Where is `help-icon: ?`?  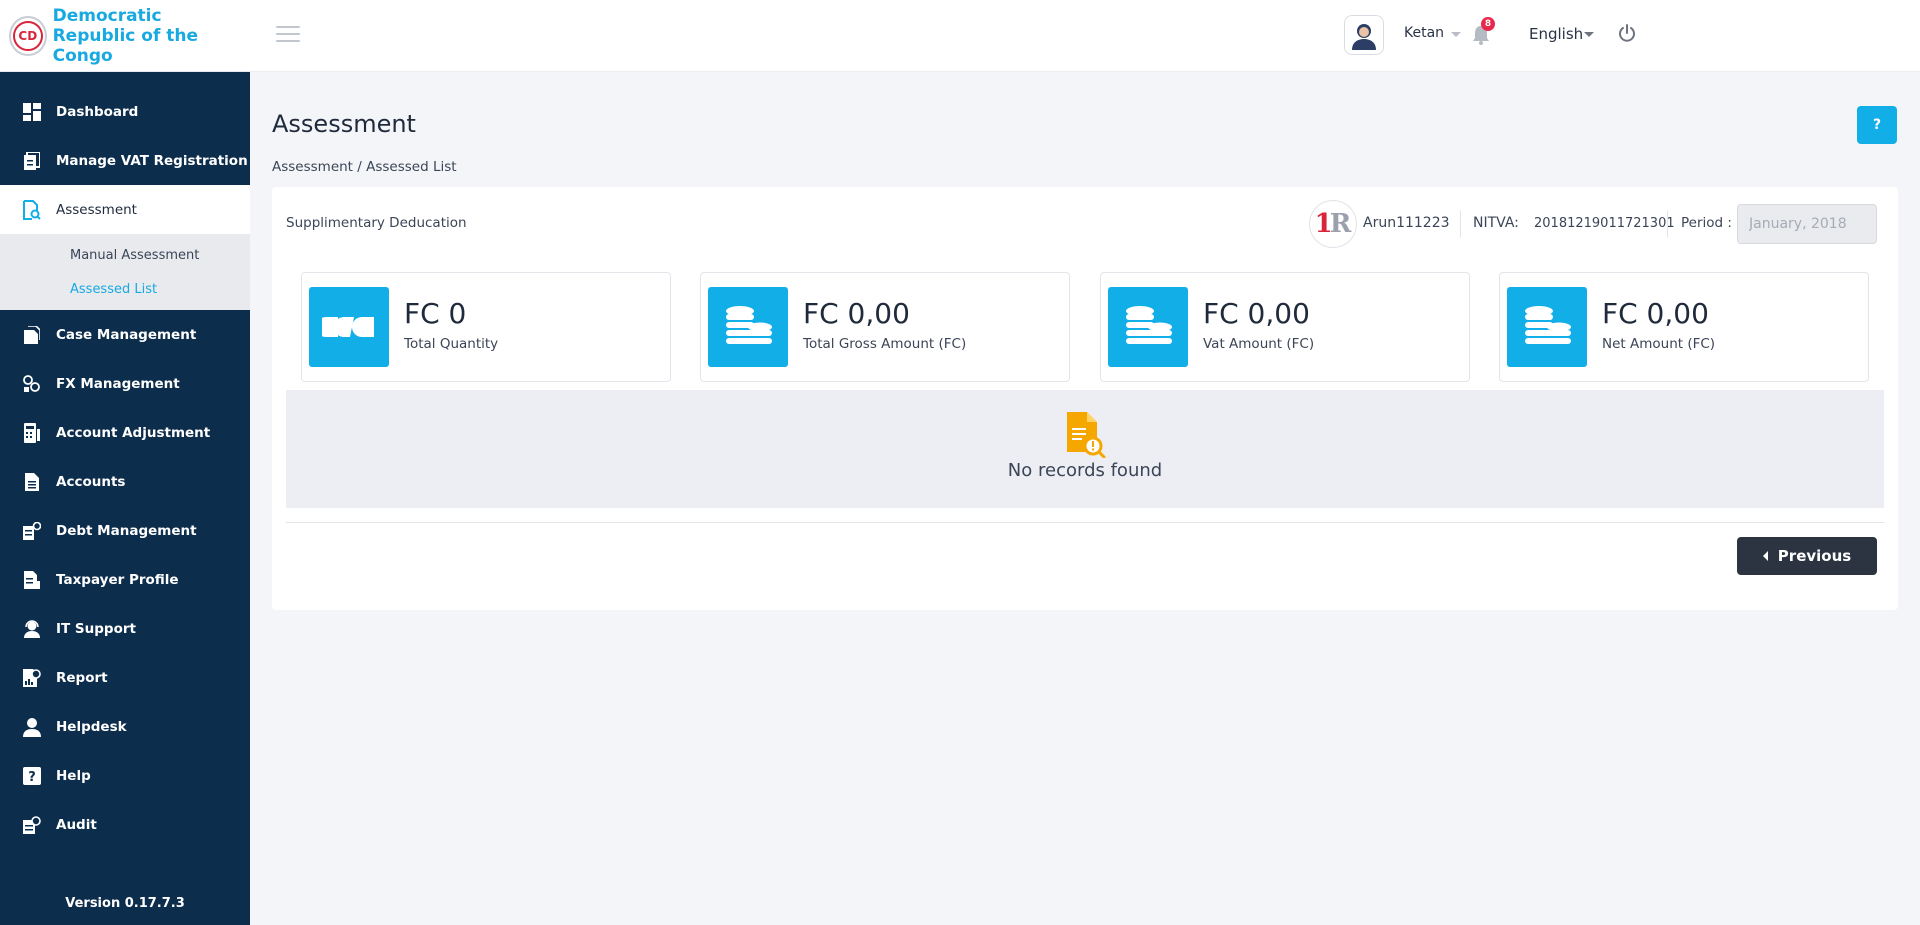
help-icon: ? is located at coordinates (32, 776).